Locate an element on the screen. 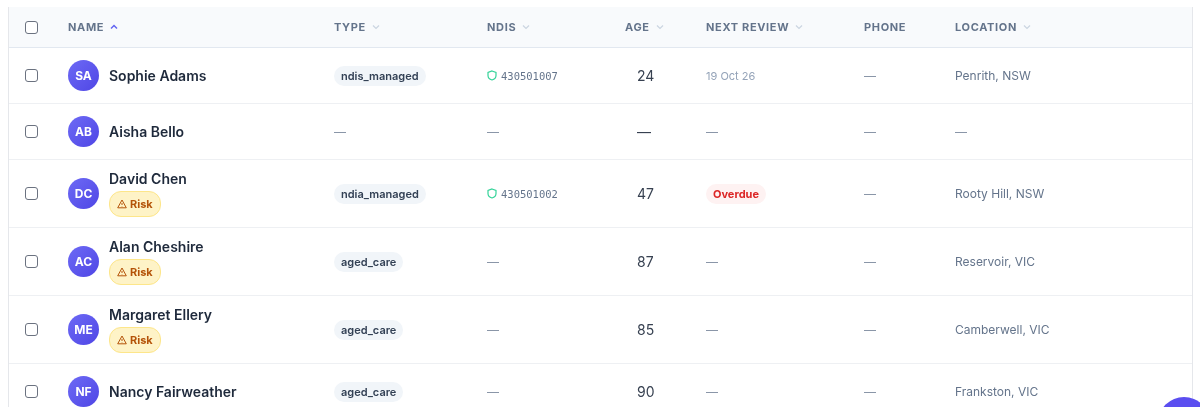 The image size is (1200, 407). avatar: DC is located at coordinates (83, 193).